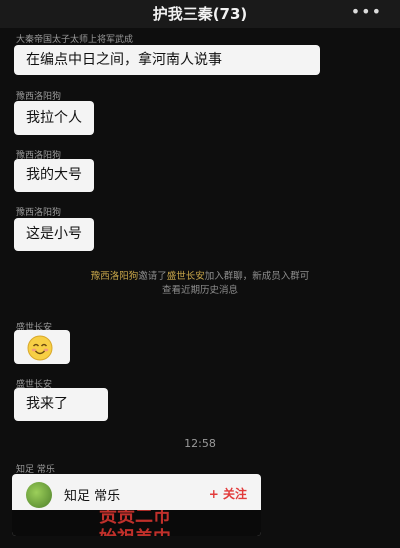  Describe the element at coordinates (75, 40) in the screenshot. I see `sender-name: 大秦帝国太子太师上将军武成` at that location.